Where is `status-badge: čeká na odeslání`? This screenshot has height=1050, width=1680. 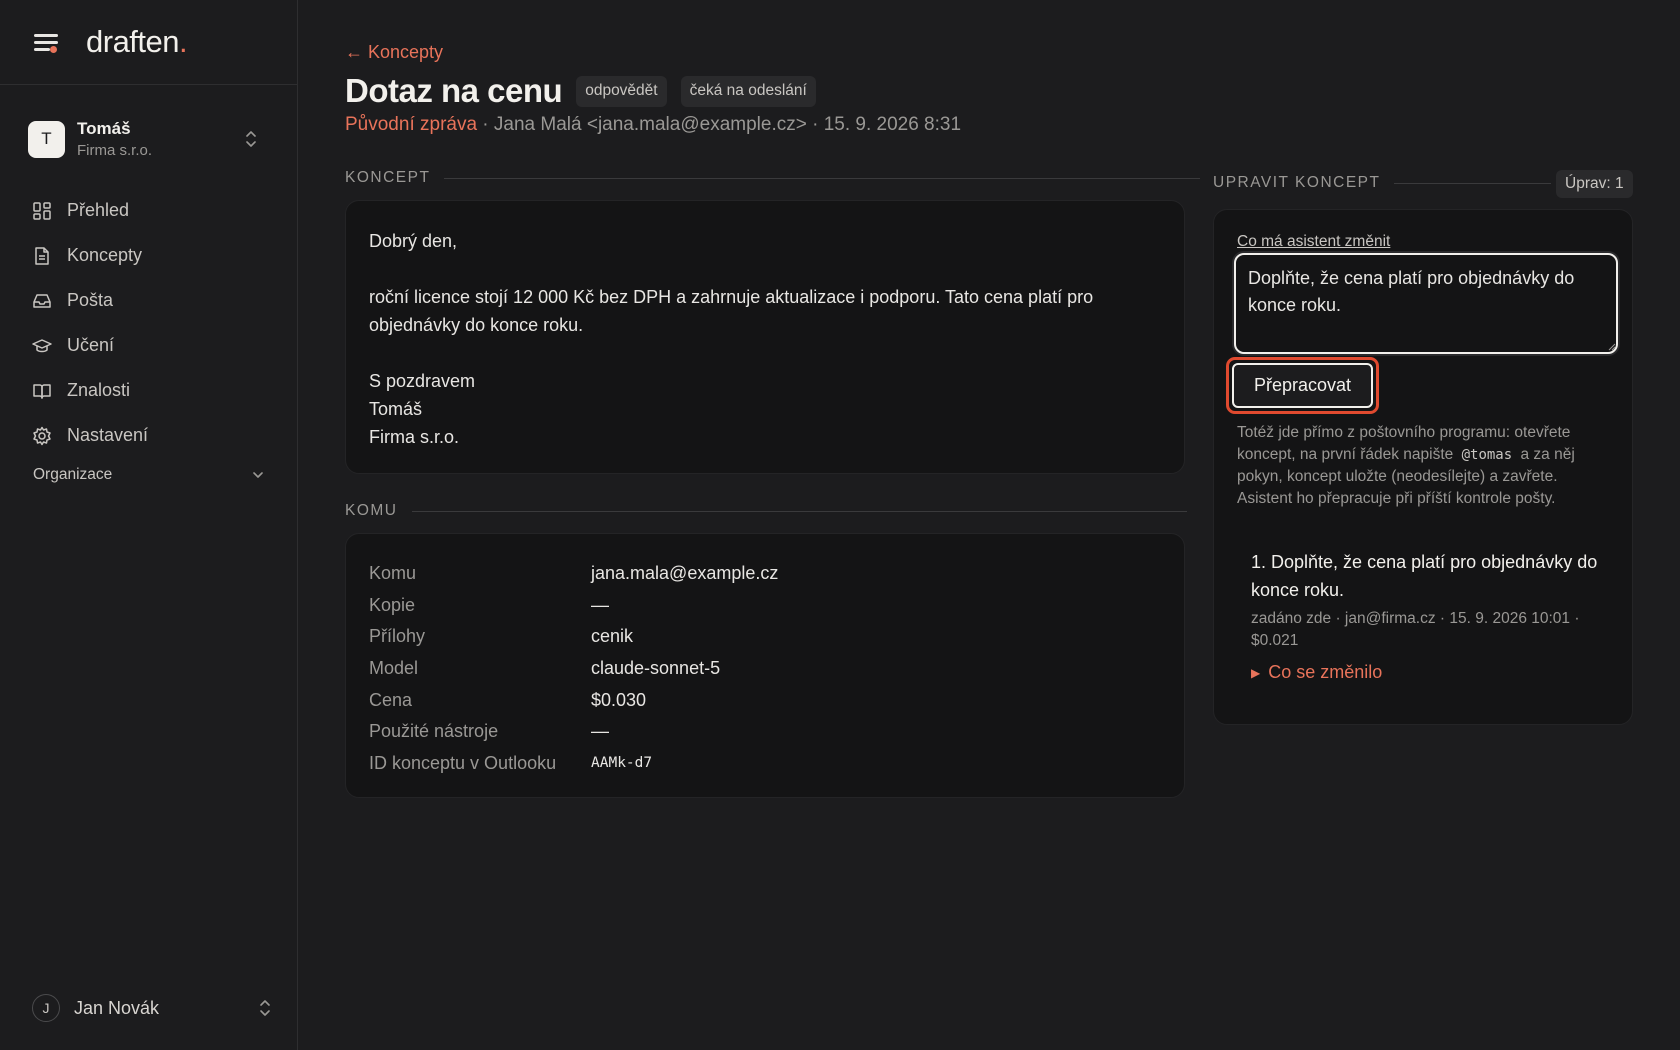
status-badge: čeká na odeslání is located at coordinates (748, 91).